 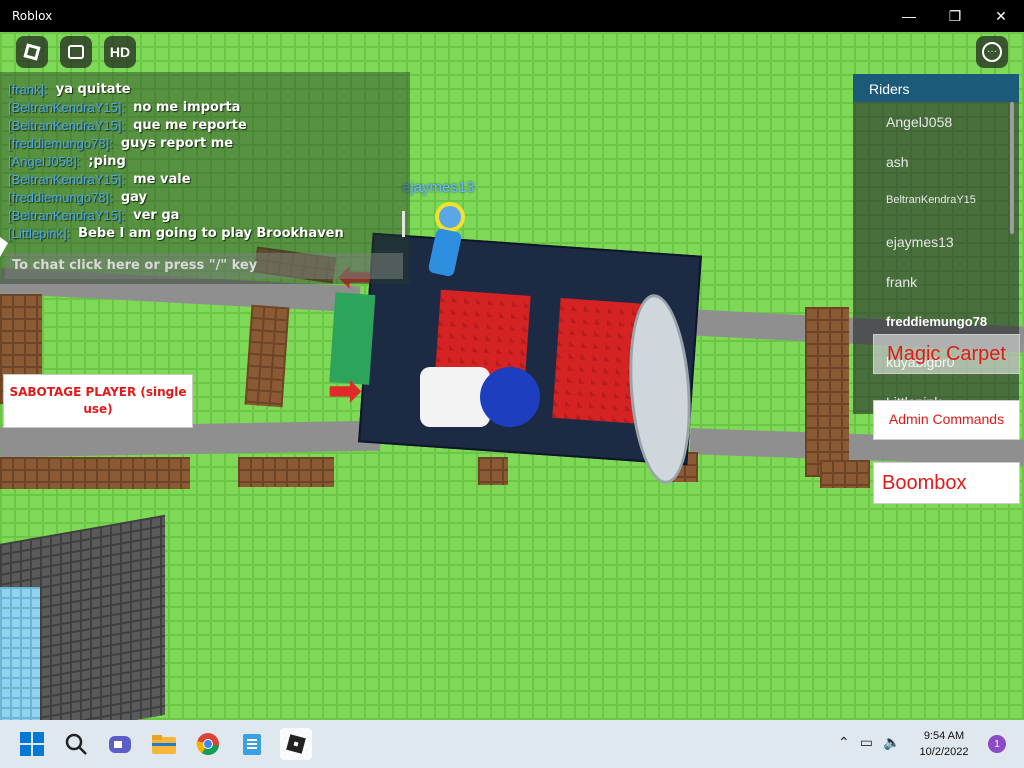 I want to click on roblox-taskbar-button, so click(x=296, y=744).